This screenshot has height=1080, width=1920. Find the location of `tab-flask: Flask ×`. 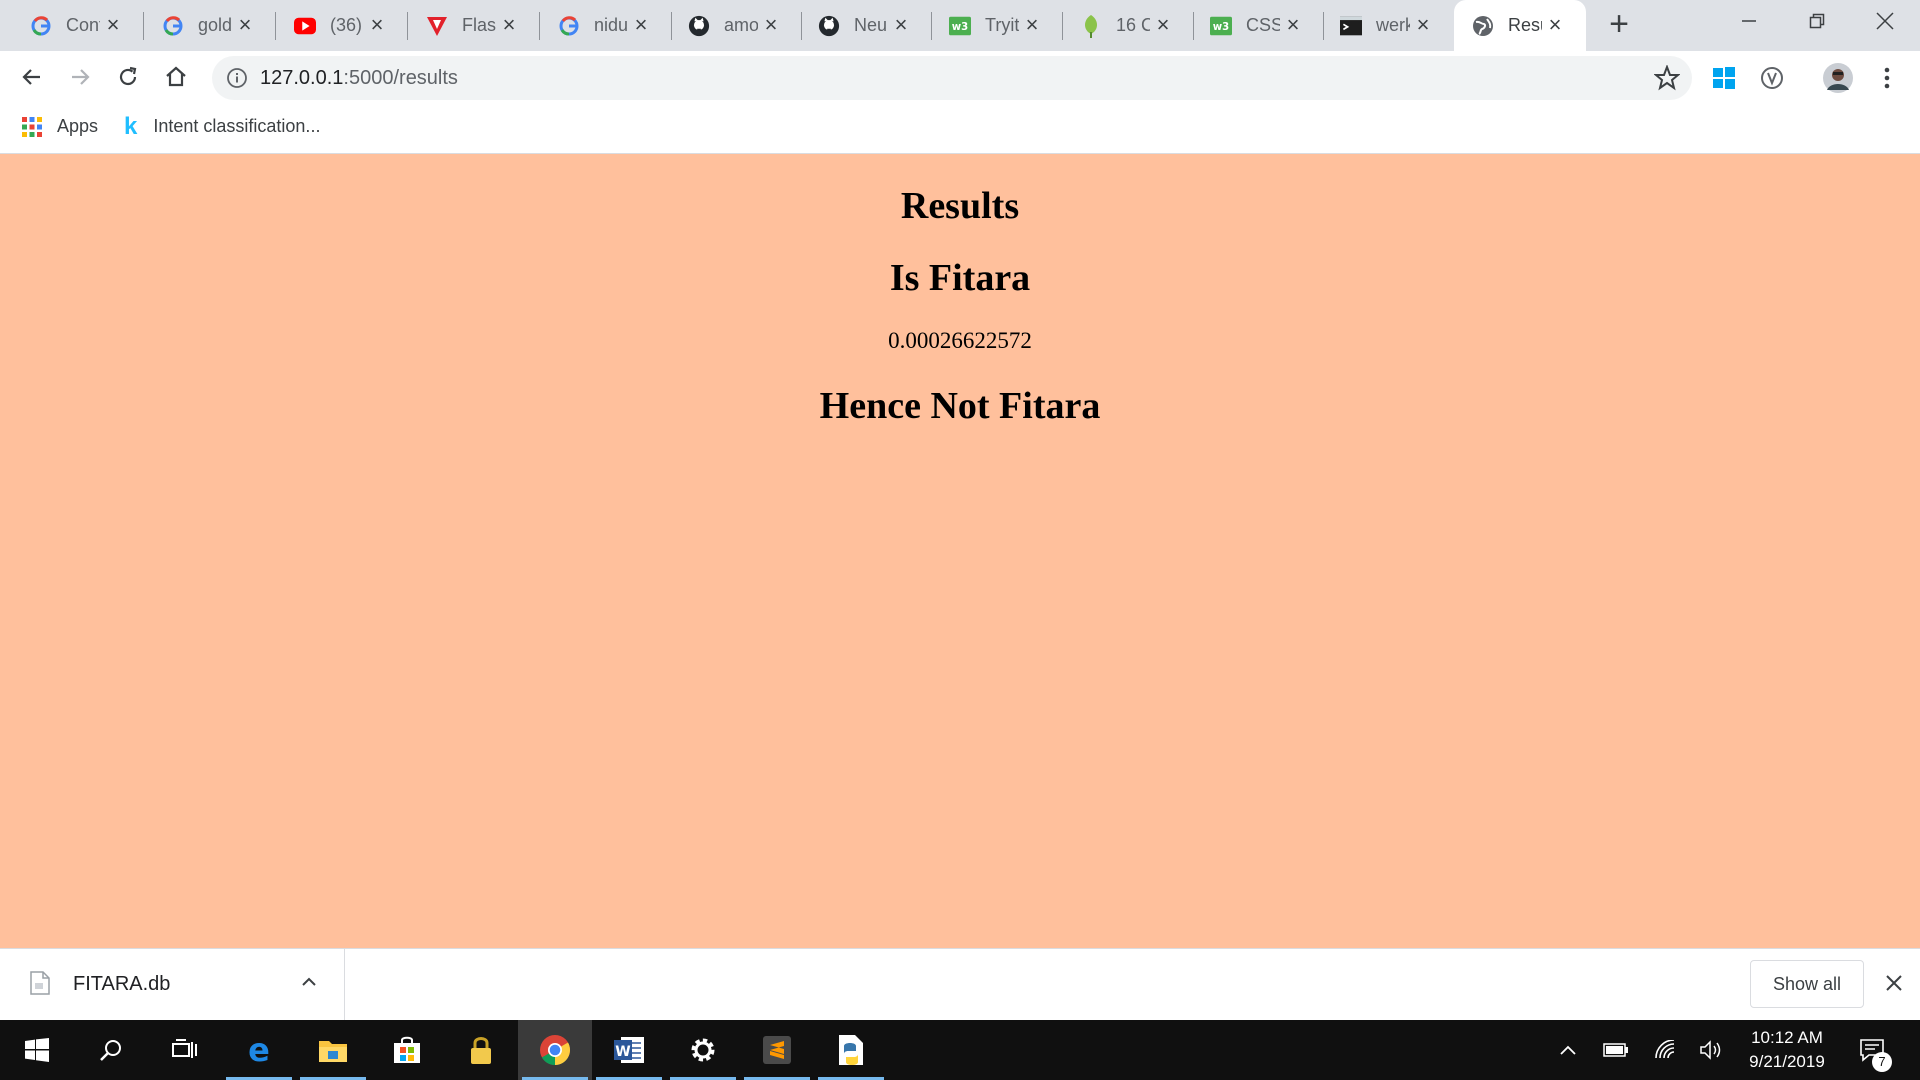

tab-flask: Flask × is located at coordinates (474, 25).